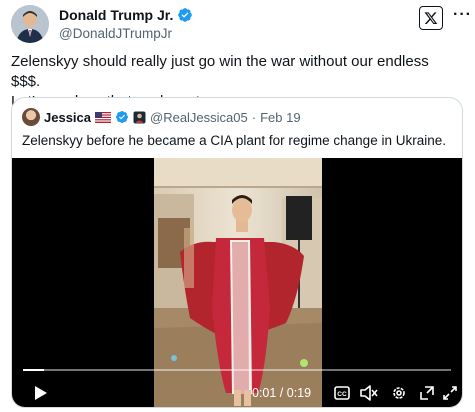  What do you see at coordinates (115, 33) in the screenshot?
I see `author-handle: @DonaldJTrumpJr` at bounding box center [115, 33].